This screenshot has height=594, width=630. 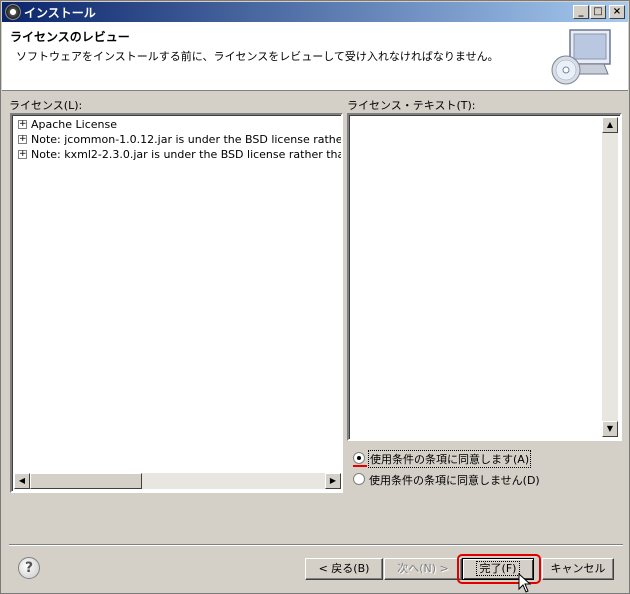 What do you see at coordinates (598, 12) in the screenshot?
I see `maximize-button: □` at bounding box center [598, 12].